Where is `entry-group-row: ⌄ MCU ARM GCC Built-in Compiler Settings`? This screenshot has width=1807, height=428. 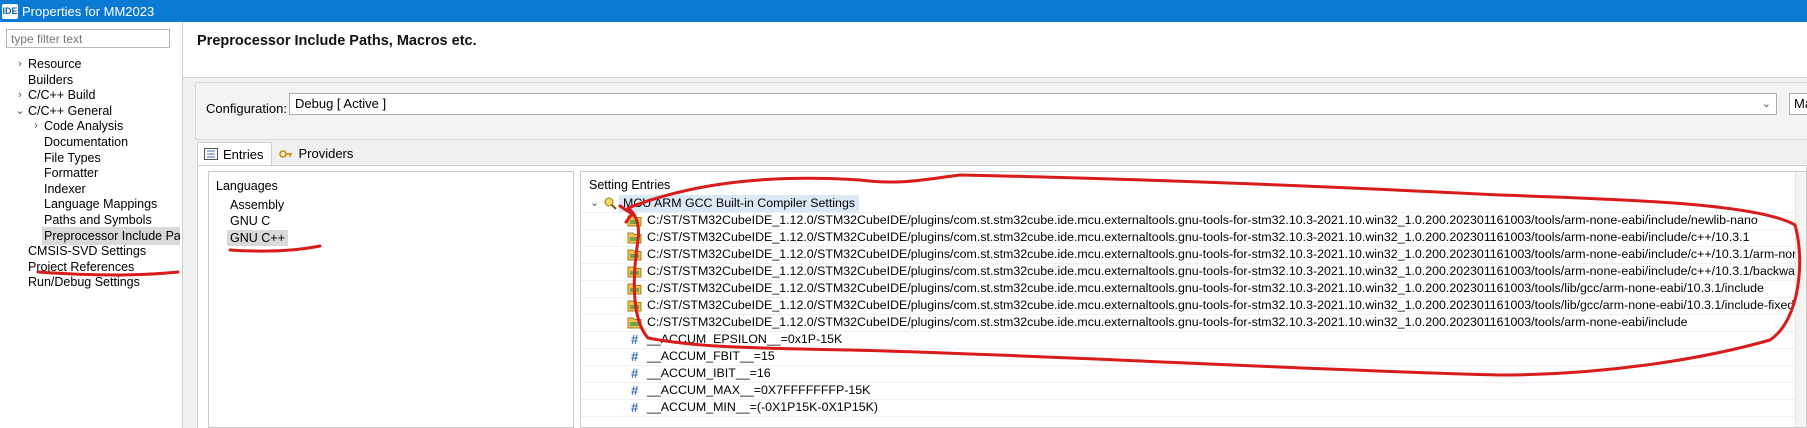
entry-group-row: ⌄ MCU ARM GCC Built-in Compiler Settings is located at coordinates (1193, 204).